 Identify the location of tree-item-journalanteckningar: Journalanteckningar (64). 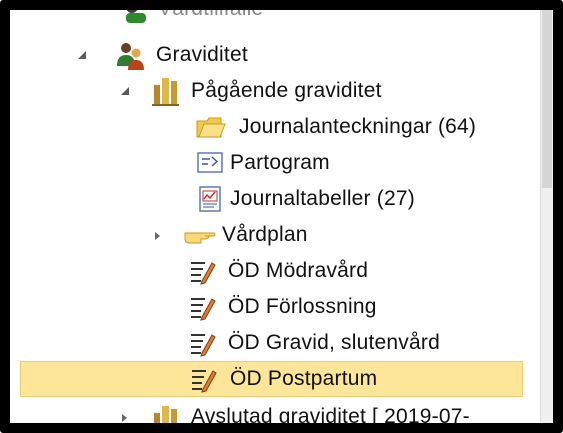
(274, 127).